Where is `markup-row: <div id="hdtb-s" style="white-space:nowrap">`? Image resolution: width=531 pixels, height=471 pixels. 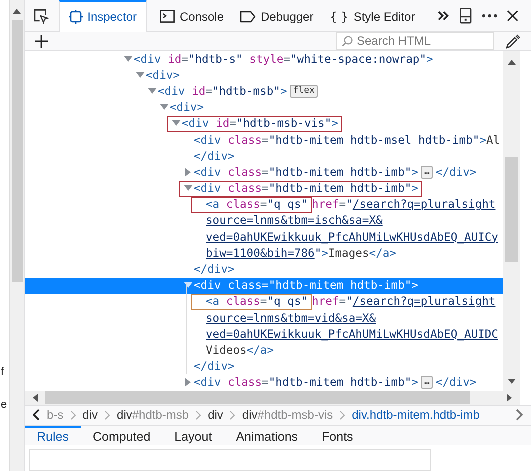
markup-row: <div id="hdtb-s" style="white-space:nowrap"> is located at coordinates (264, 59).